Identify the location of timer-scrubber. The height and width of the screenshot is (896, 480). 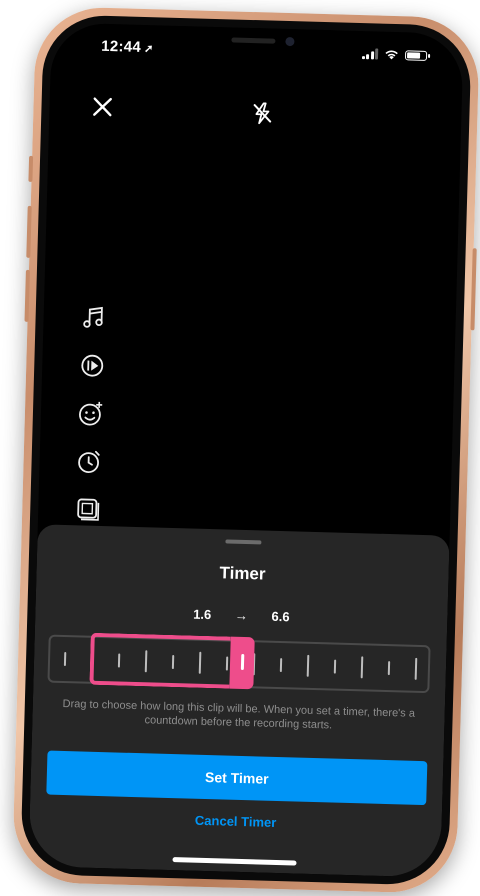
(239, 663).